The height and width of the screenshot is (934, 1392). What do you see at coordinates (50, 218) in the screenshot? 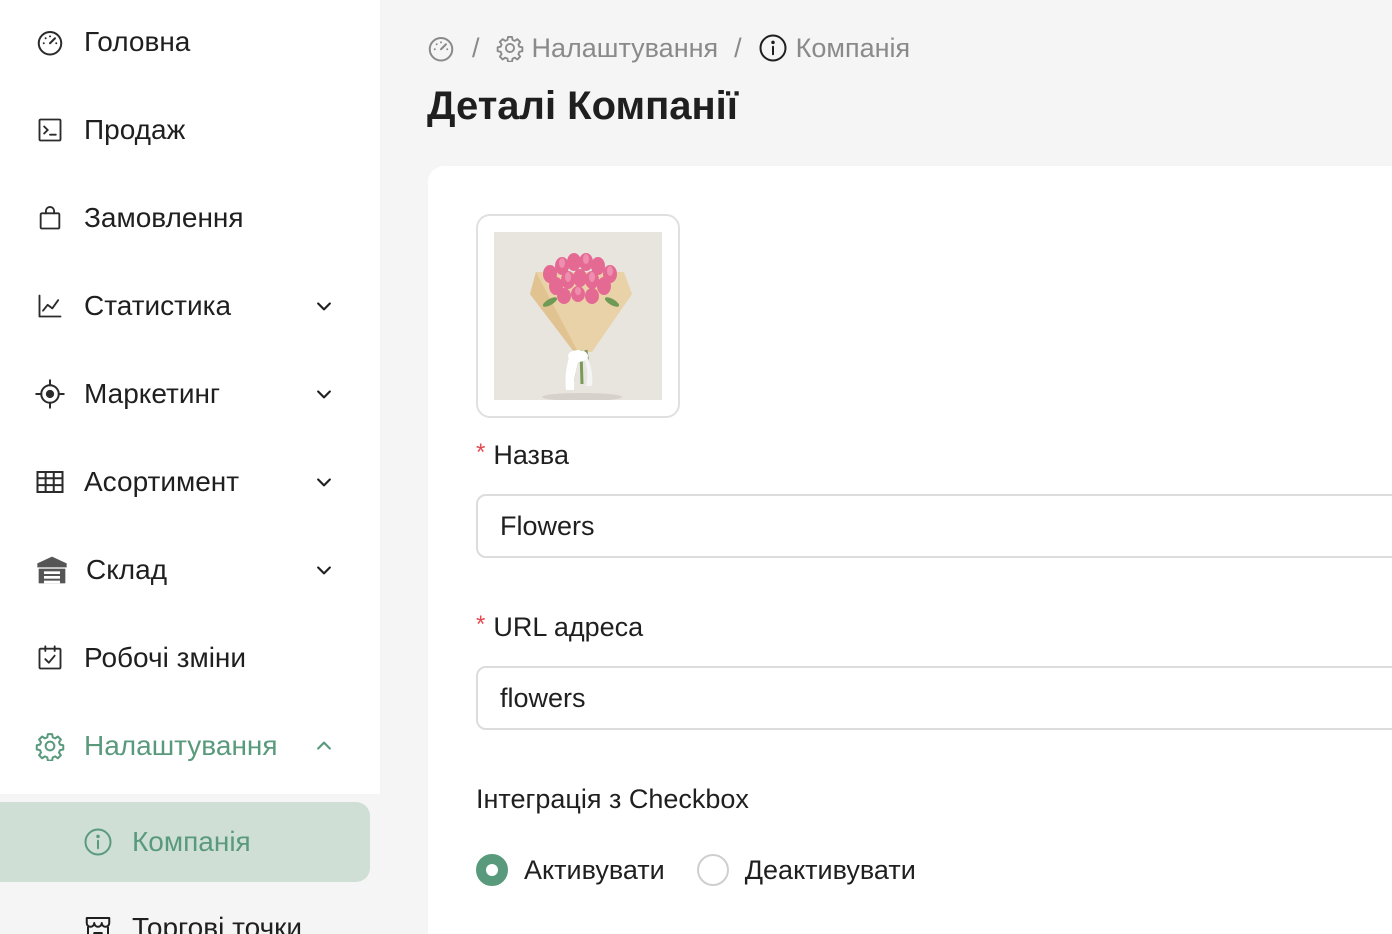
I see `shopping-bag-icon` at bounding box center [50, 218].